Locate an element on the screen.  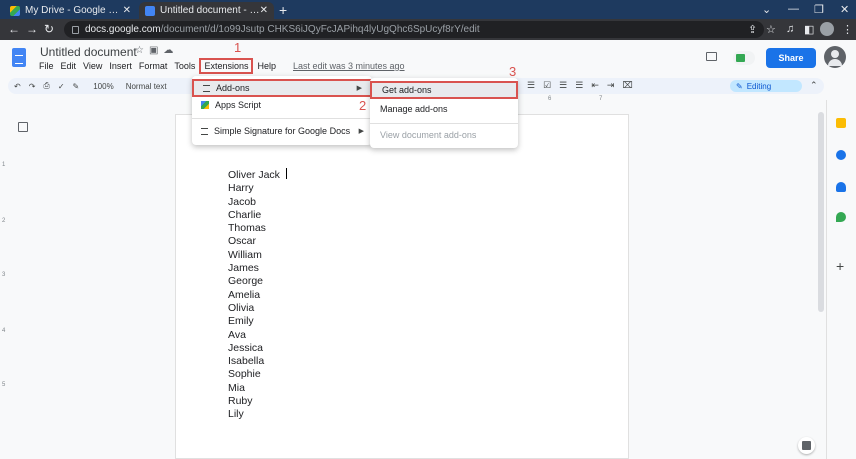
more-menu-icon: ⋮ is located at coordinates (847, 29).